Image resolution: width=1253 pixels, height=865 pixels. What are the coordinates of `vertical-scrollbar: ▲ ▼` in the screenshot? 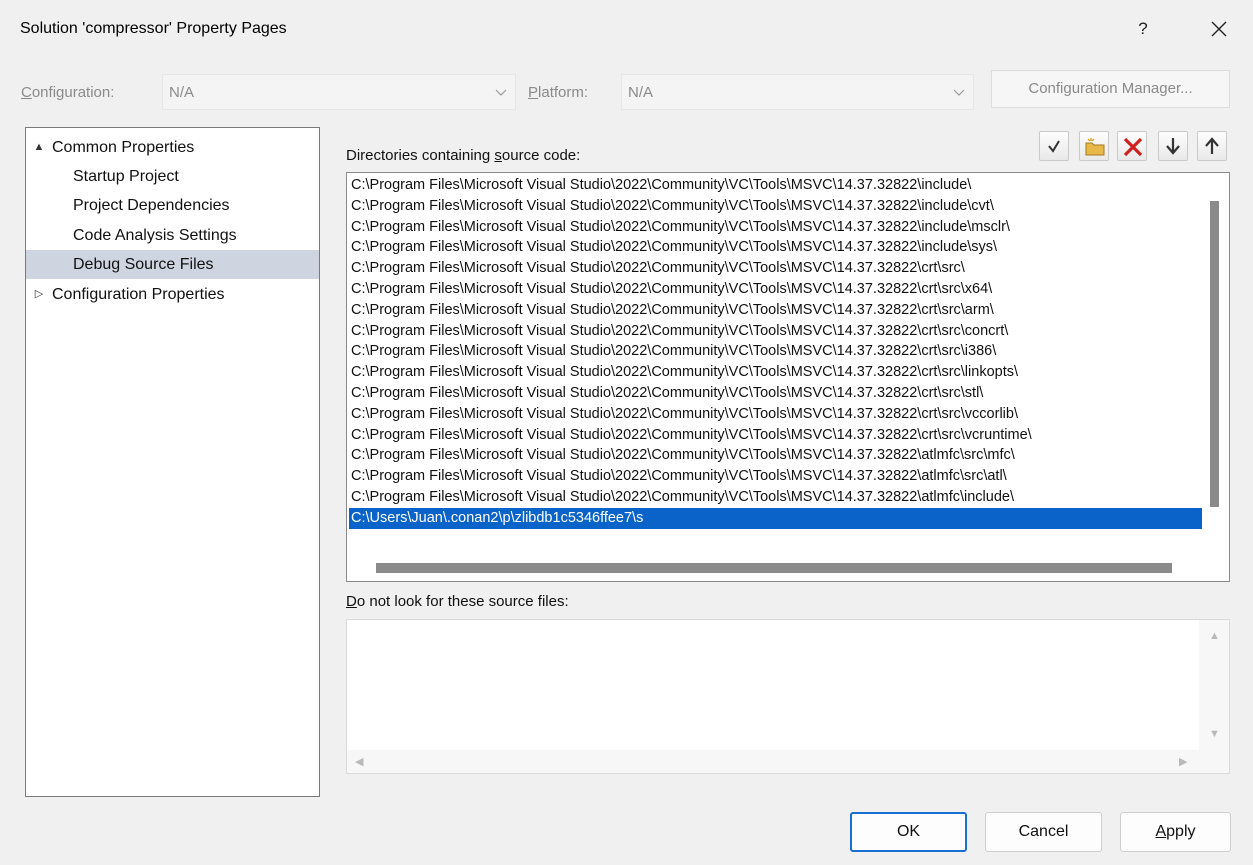 It's located at (1214, 685).